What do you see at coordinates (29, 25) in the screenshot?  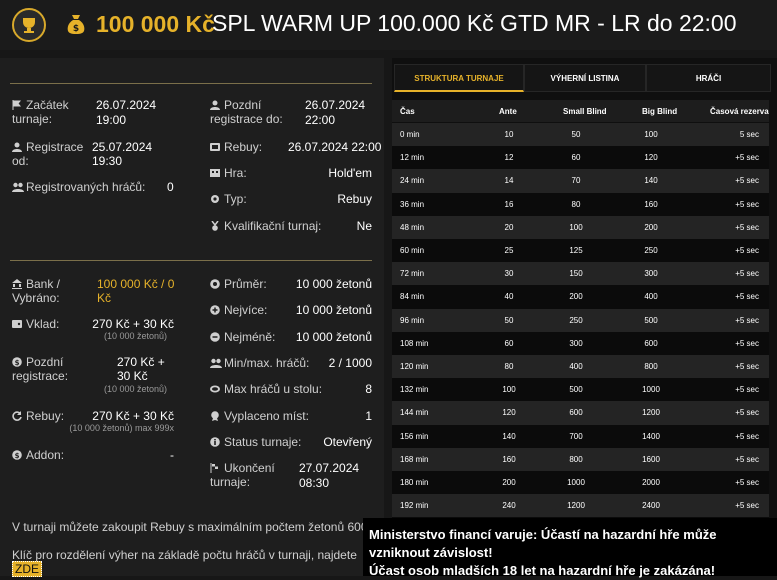 I see `casino-logo-icon` at bounding box center [29, 25].